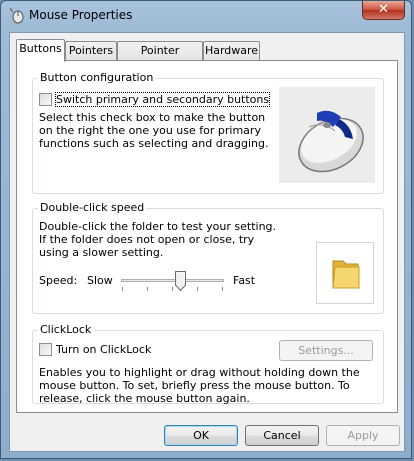 The height and width of the screenshot is (461, 414). I want to click on cancel-button: Cancel, so click(282, 435).